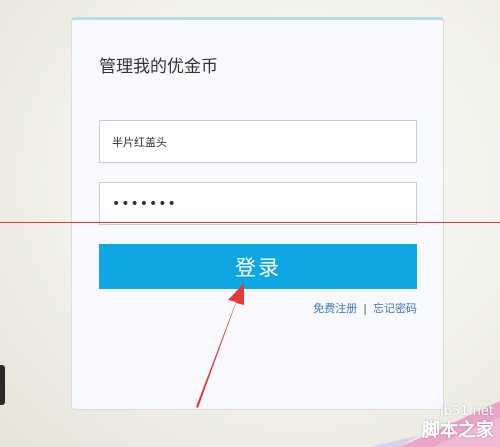 This screenshot has width=500, height=447. Describe the element at coordinates (458, 430) in the screenshot. I see `watermark-brand: 脚本之家` at that location.